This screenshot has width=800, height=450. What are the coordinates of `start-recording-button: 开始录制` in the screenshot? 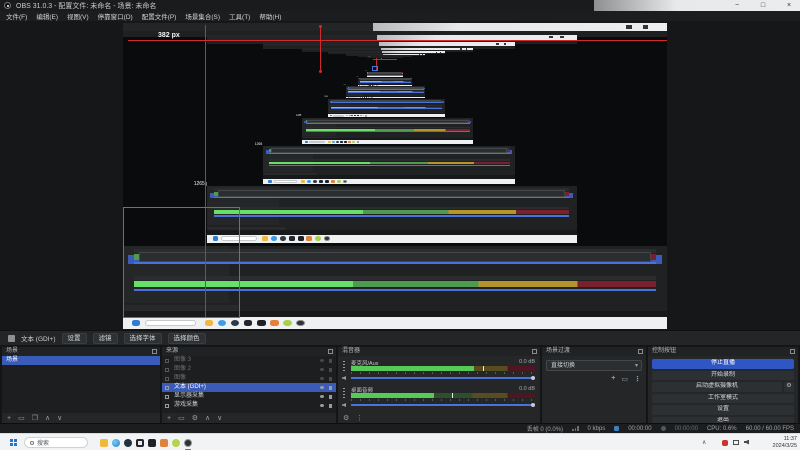 It's located at (723, 375).